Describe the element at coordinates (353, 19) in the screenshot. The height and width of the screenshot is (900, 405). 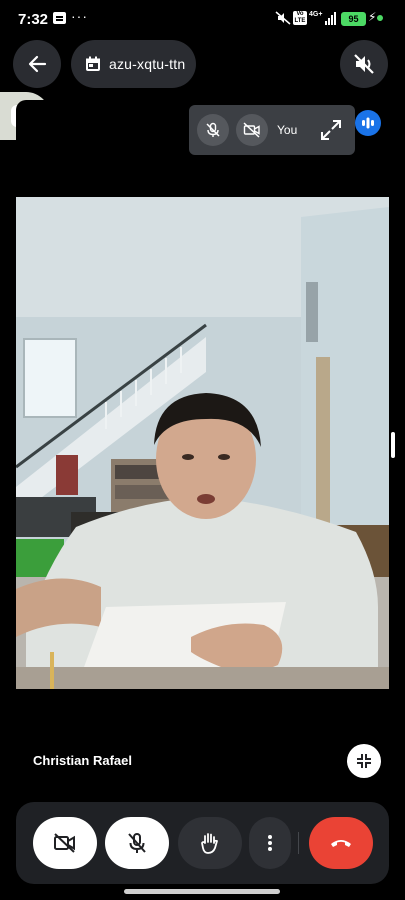
I see `battery-icon: 95` at that location.